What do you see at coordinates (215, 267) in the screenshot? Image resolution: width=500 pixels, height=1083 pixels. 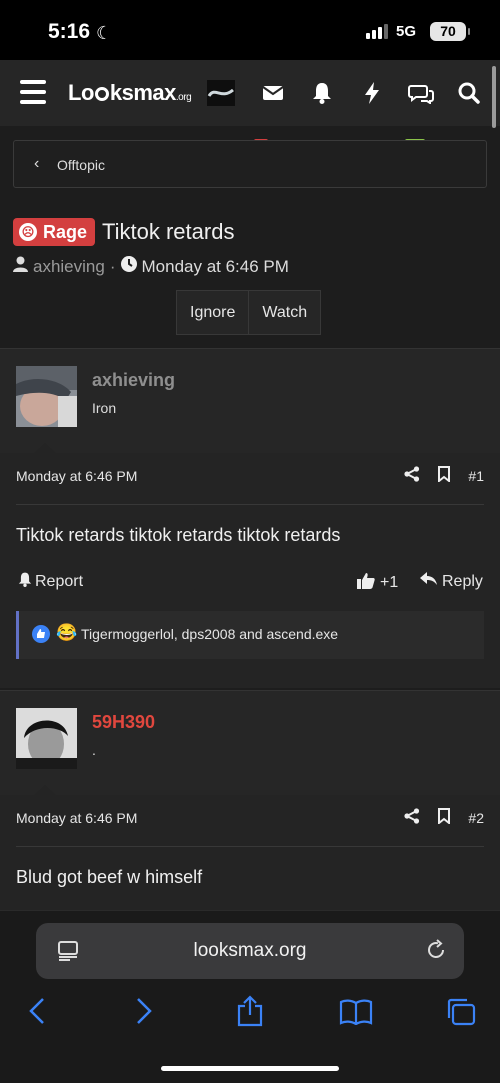 I see `thread-date: Monday at 6:46 PM` at bounding box center [215, 267].